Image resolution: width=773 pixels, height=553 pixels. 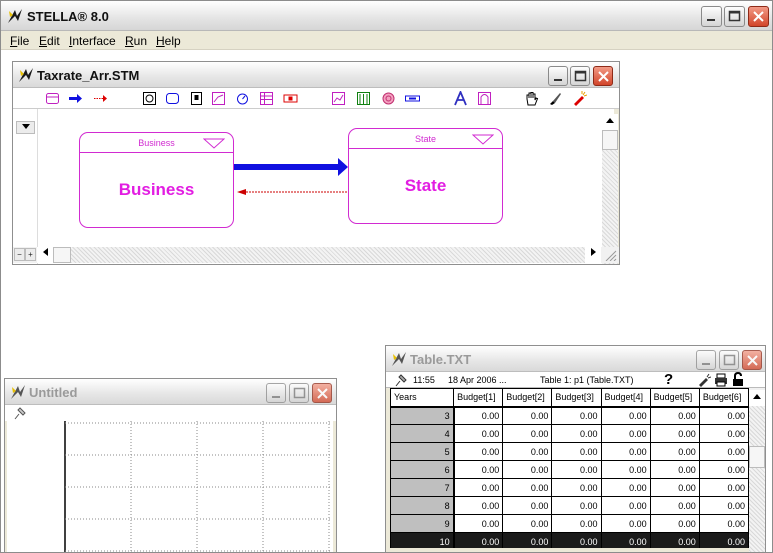 I want to click on hand-icon, so click(x=531, y=98).